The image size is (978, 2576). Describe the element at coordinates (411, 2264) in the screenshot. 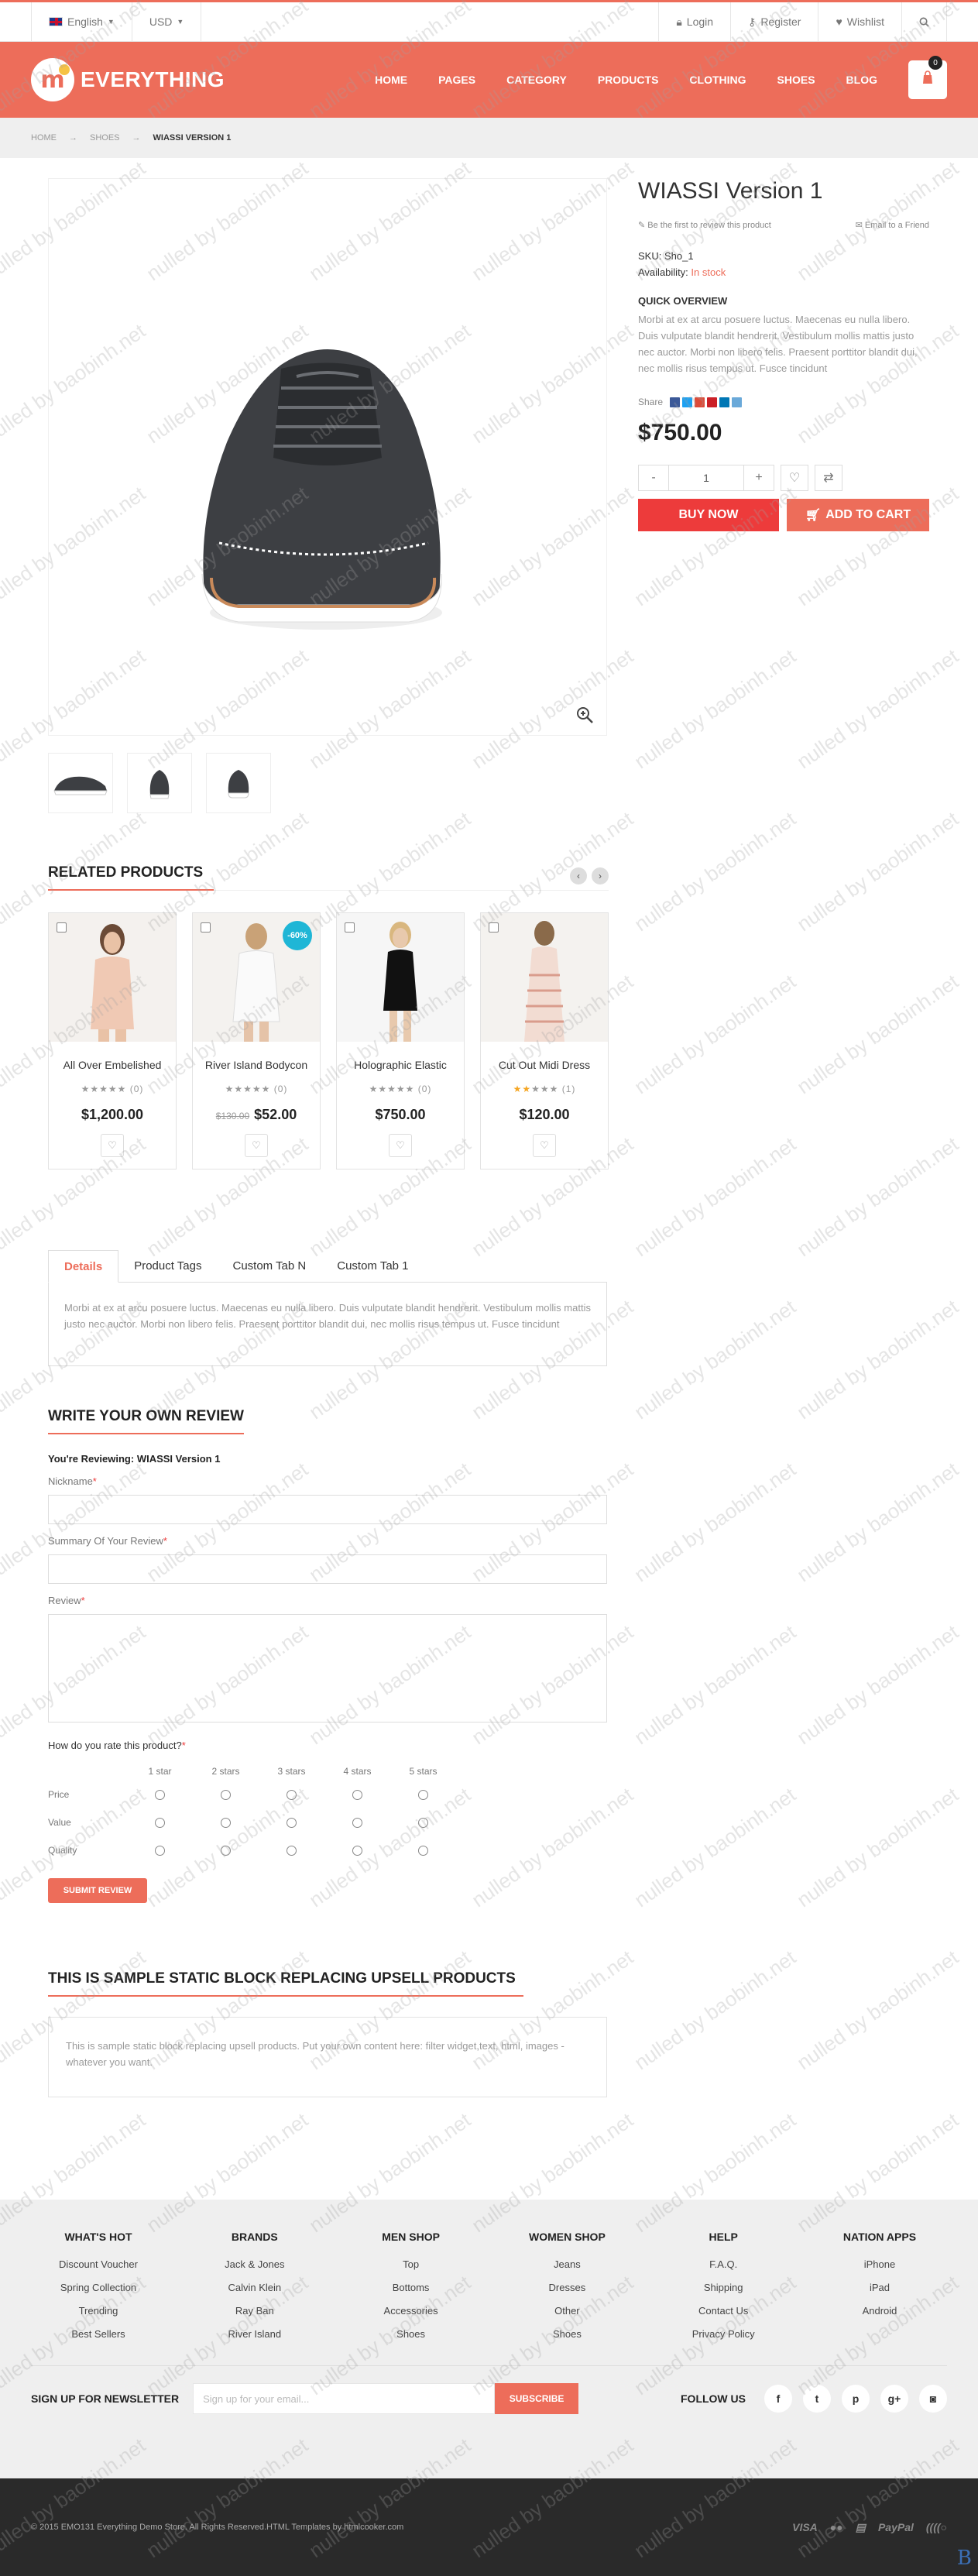

I see `footer-link: Top` at that location.